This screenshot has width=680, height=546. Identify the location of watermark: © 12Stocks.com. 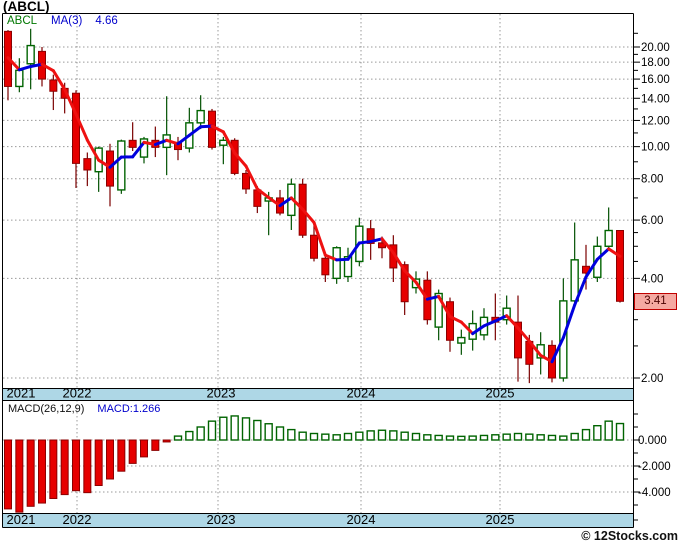
(629, 536).